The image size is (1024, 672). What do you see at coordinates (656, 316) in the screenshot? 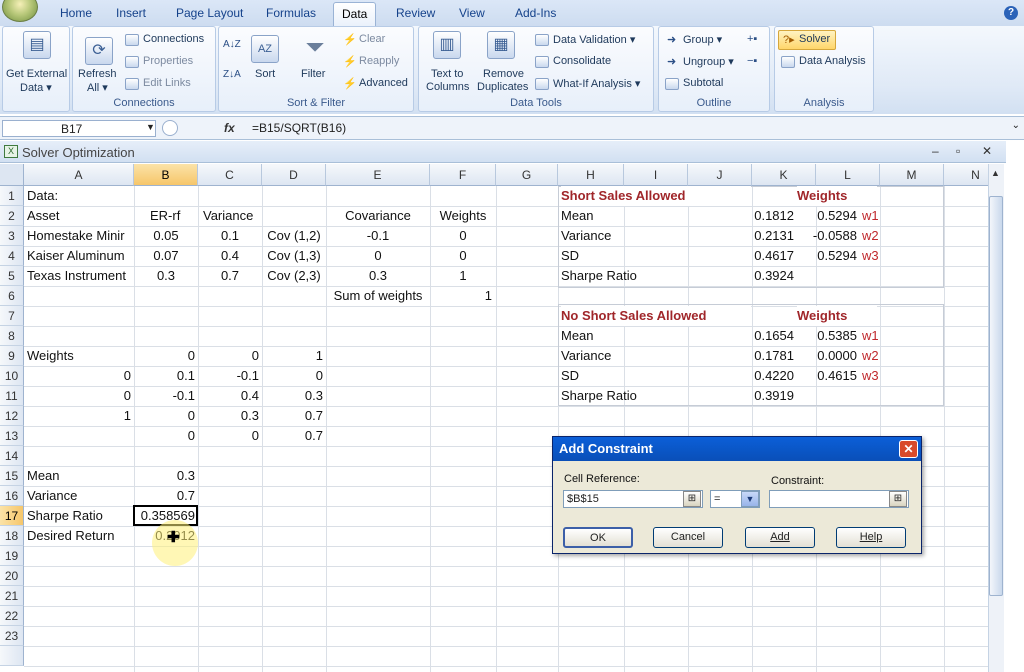
I see `no-short-sales-title: No Short Sales Allowed` at bounding box center [656, 316].